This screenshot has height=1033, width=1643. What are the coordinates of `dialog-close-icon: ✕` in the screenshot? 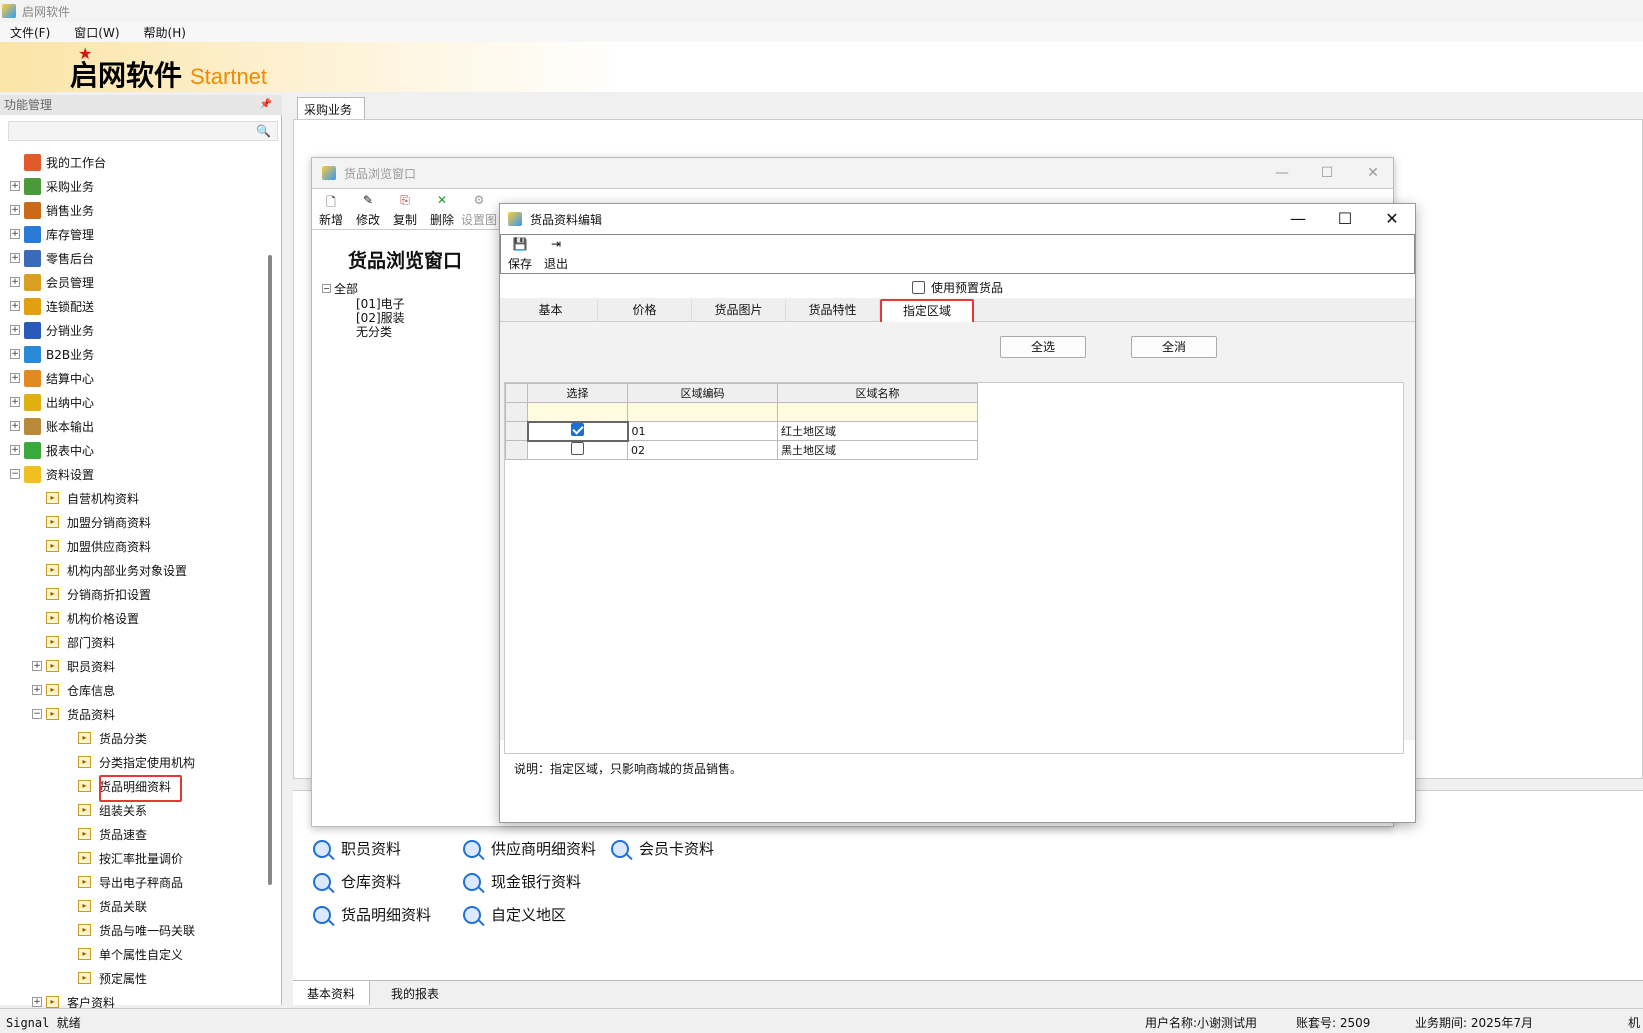 It's located at (1392, 219).